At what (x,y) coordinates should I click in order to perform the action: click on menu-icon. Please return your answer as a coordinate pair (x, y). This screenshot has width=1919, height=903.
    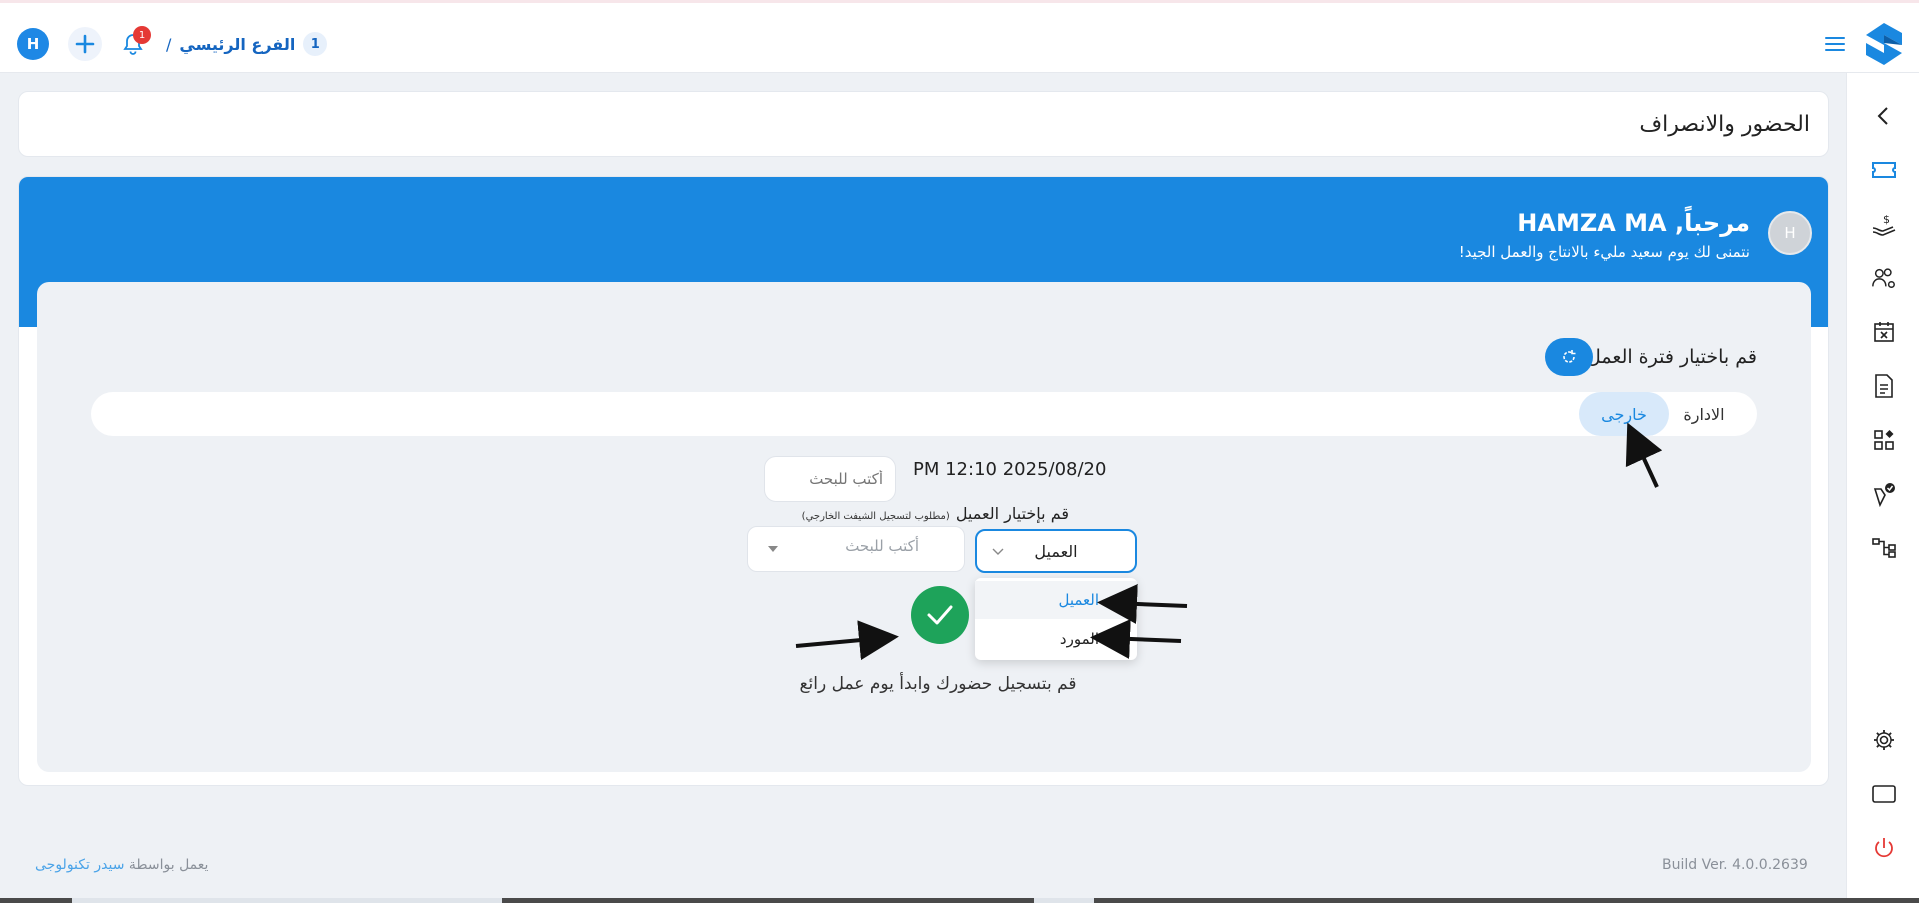
    Looking at the image, I should click on (1835, 44).